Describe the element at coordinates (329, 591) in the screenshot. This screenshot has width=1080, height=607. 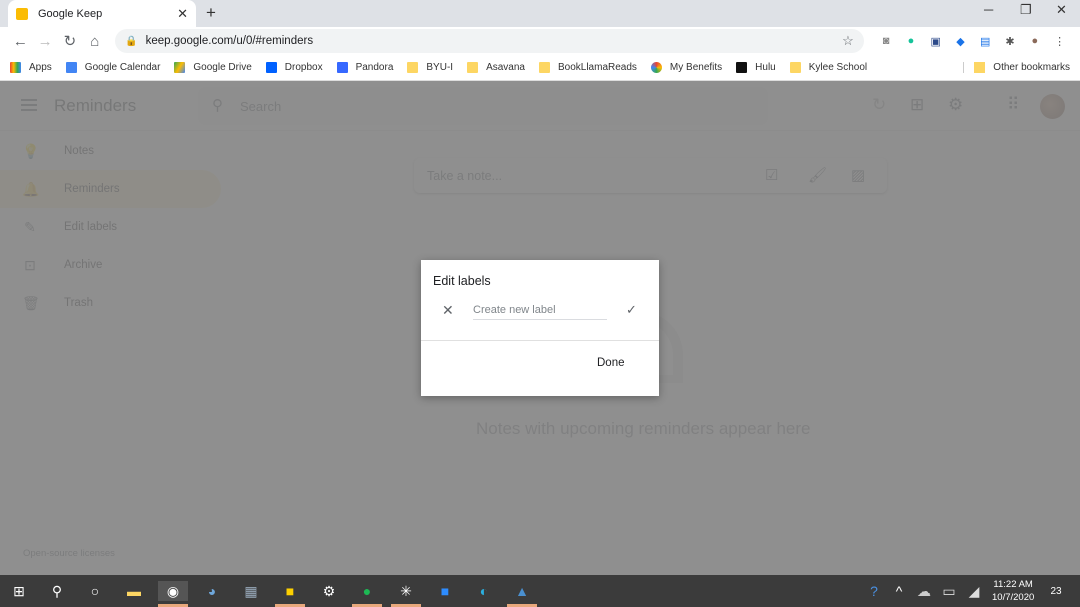
I see `settings-taskbar-icon: ⚙` at that location.